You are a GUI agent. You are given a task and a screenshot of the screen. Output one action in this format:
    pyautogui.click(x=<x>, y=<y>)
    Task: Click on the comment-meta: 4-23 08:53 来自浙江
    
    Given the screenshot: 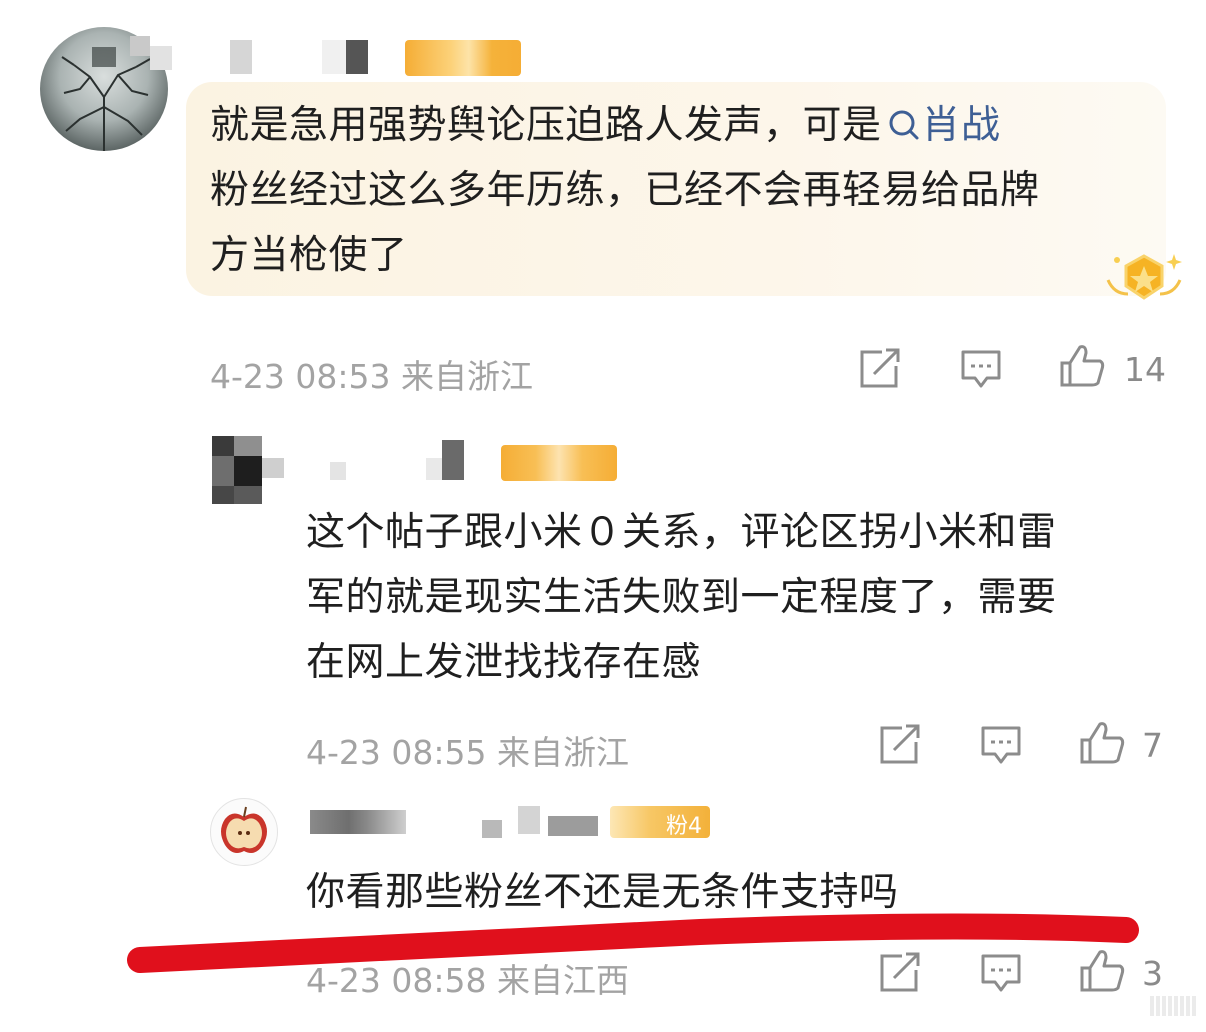 What is the action you would take?
    pyautogui.click(x=371, y=376)
    